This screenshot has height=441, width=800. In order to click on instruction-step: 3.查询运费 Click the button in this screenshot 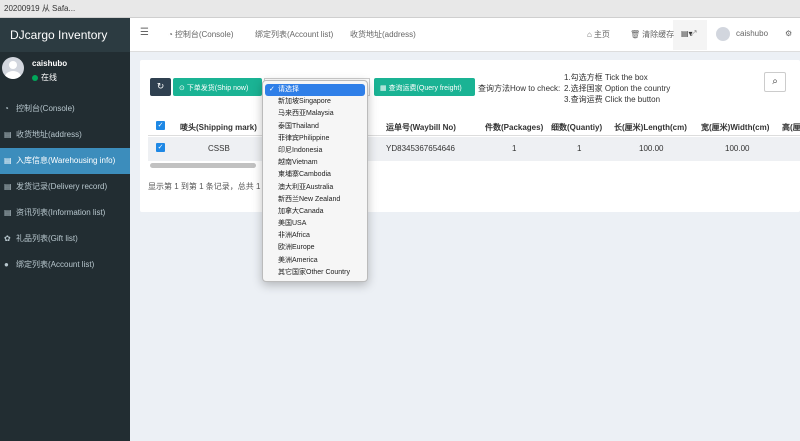, I will do `click(612, 99)`.